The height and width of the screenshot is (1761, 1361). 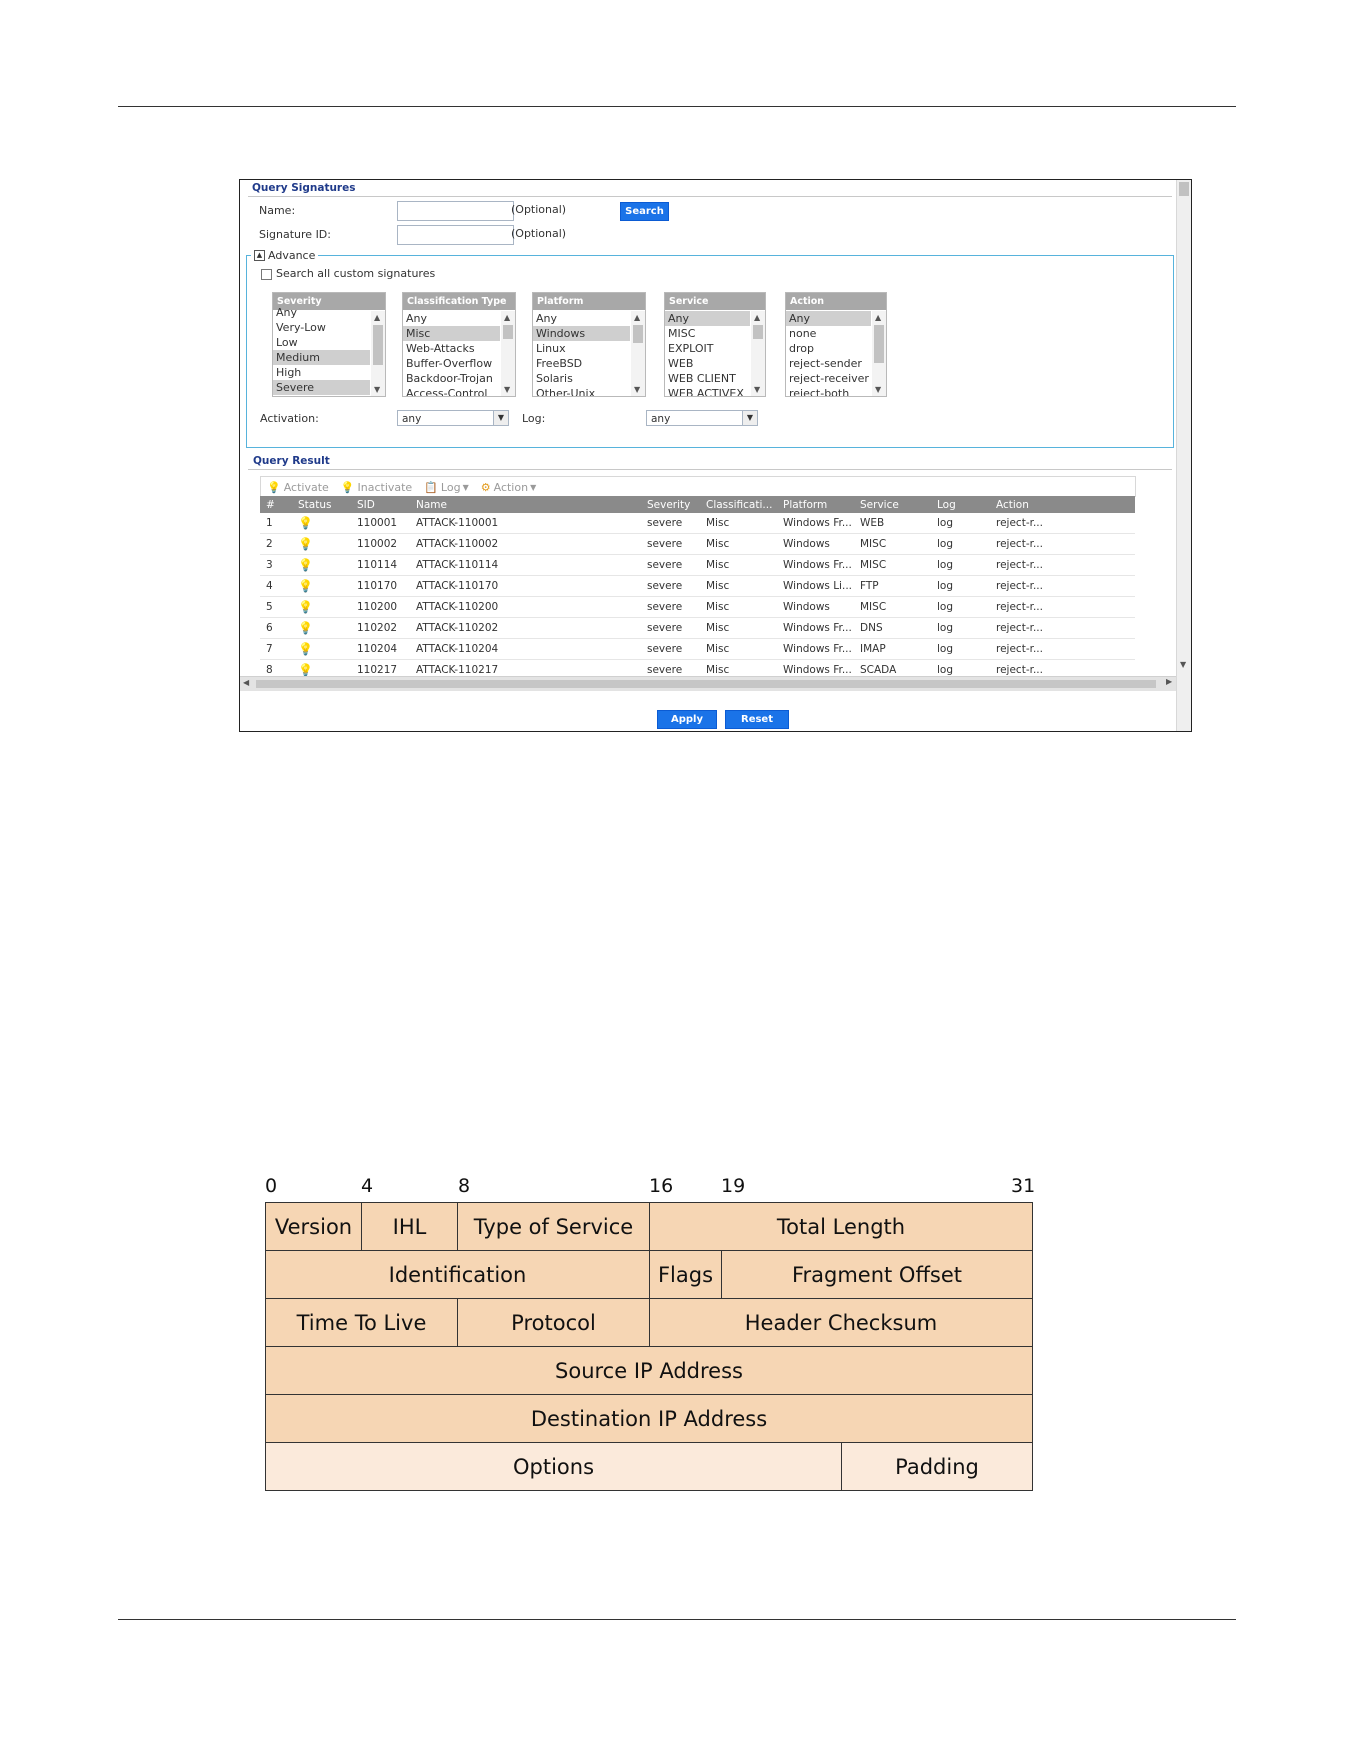 I want to click on list-item: FreeBSD, so click(x=581, y=363).